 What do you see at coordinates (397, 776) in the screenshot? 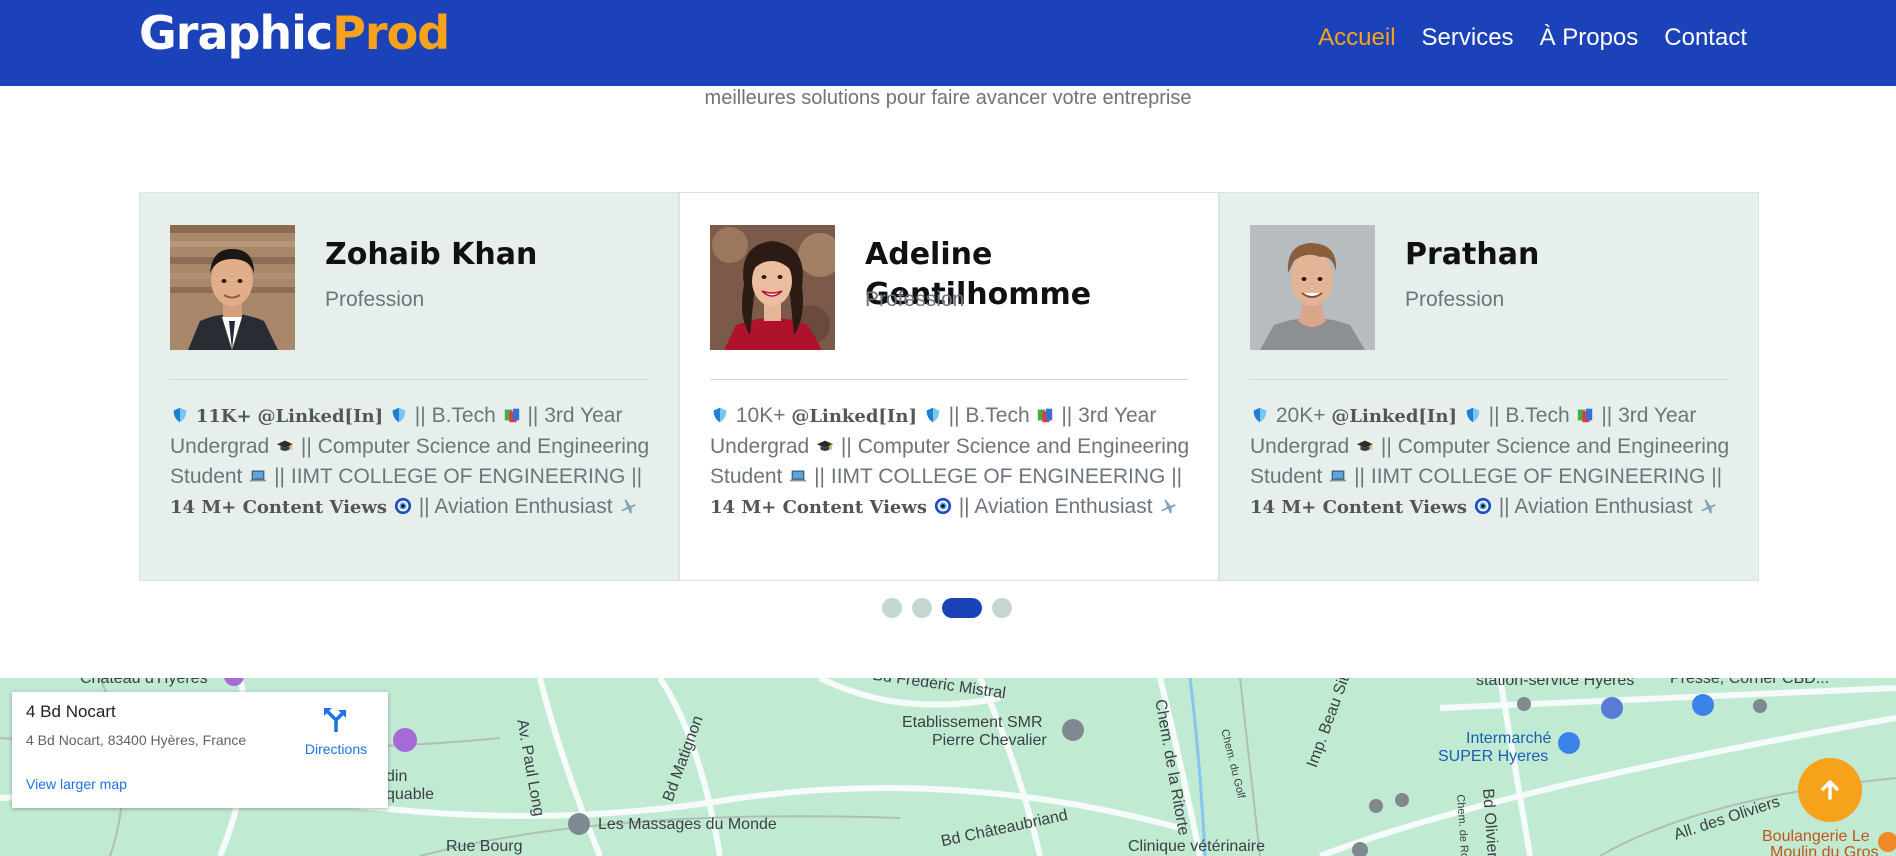
I see `map-label: din` at bounding box center [397, 776].